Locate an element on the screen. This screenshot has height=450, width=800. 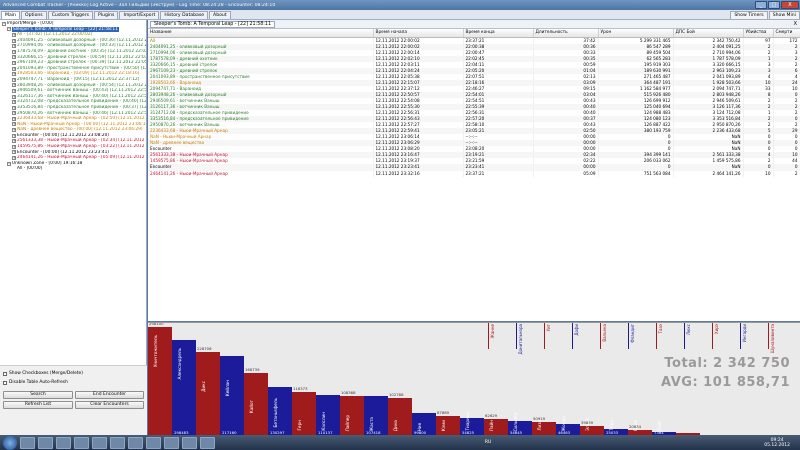
firefox-icon is located at coordinates (81, 442).